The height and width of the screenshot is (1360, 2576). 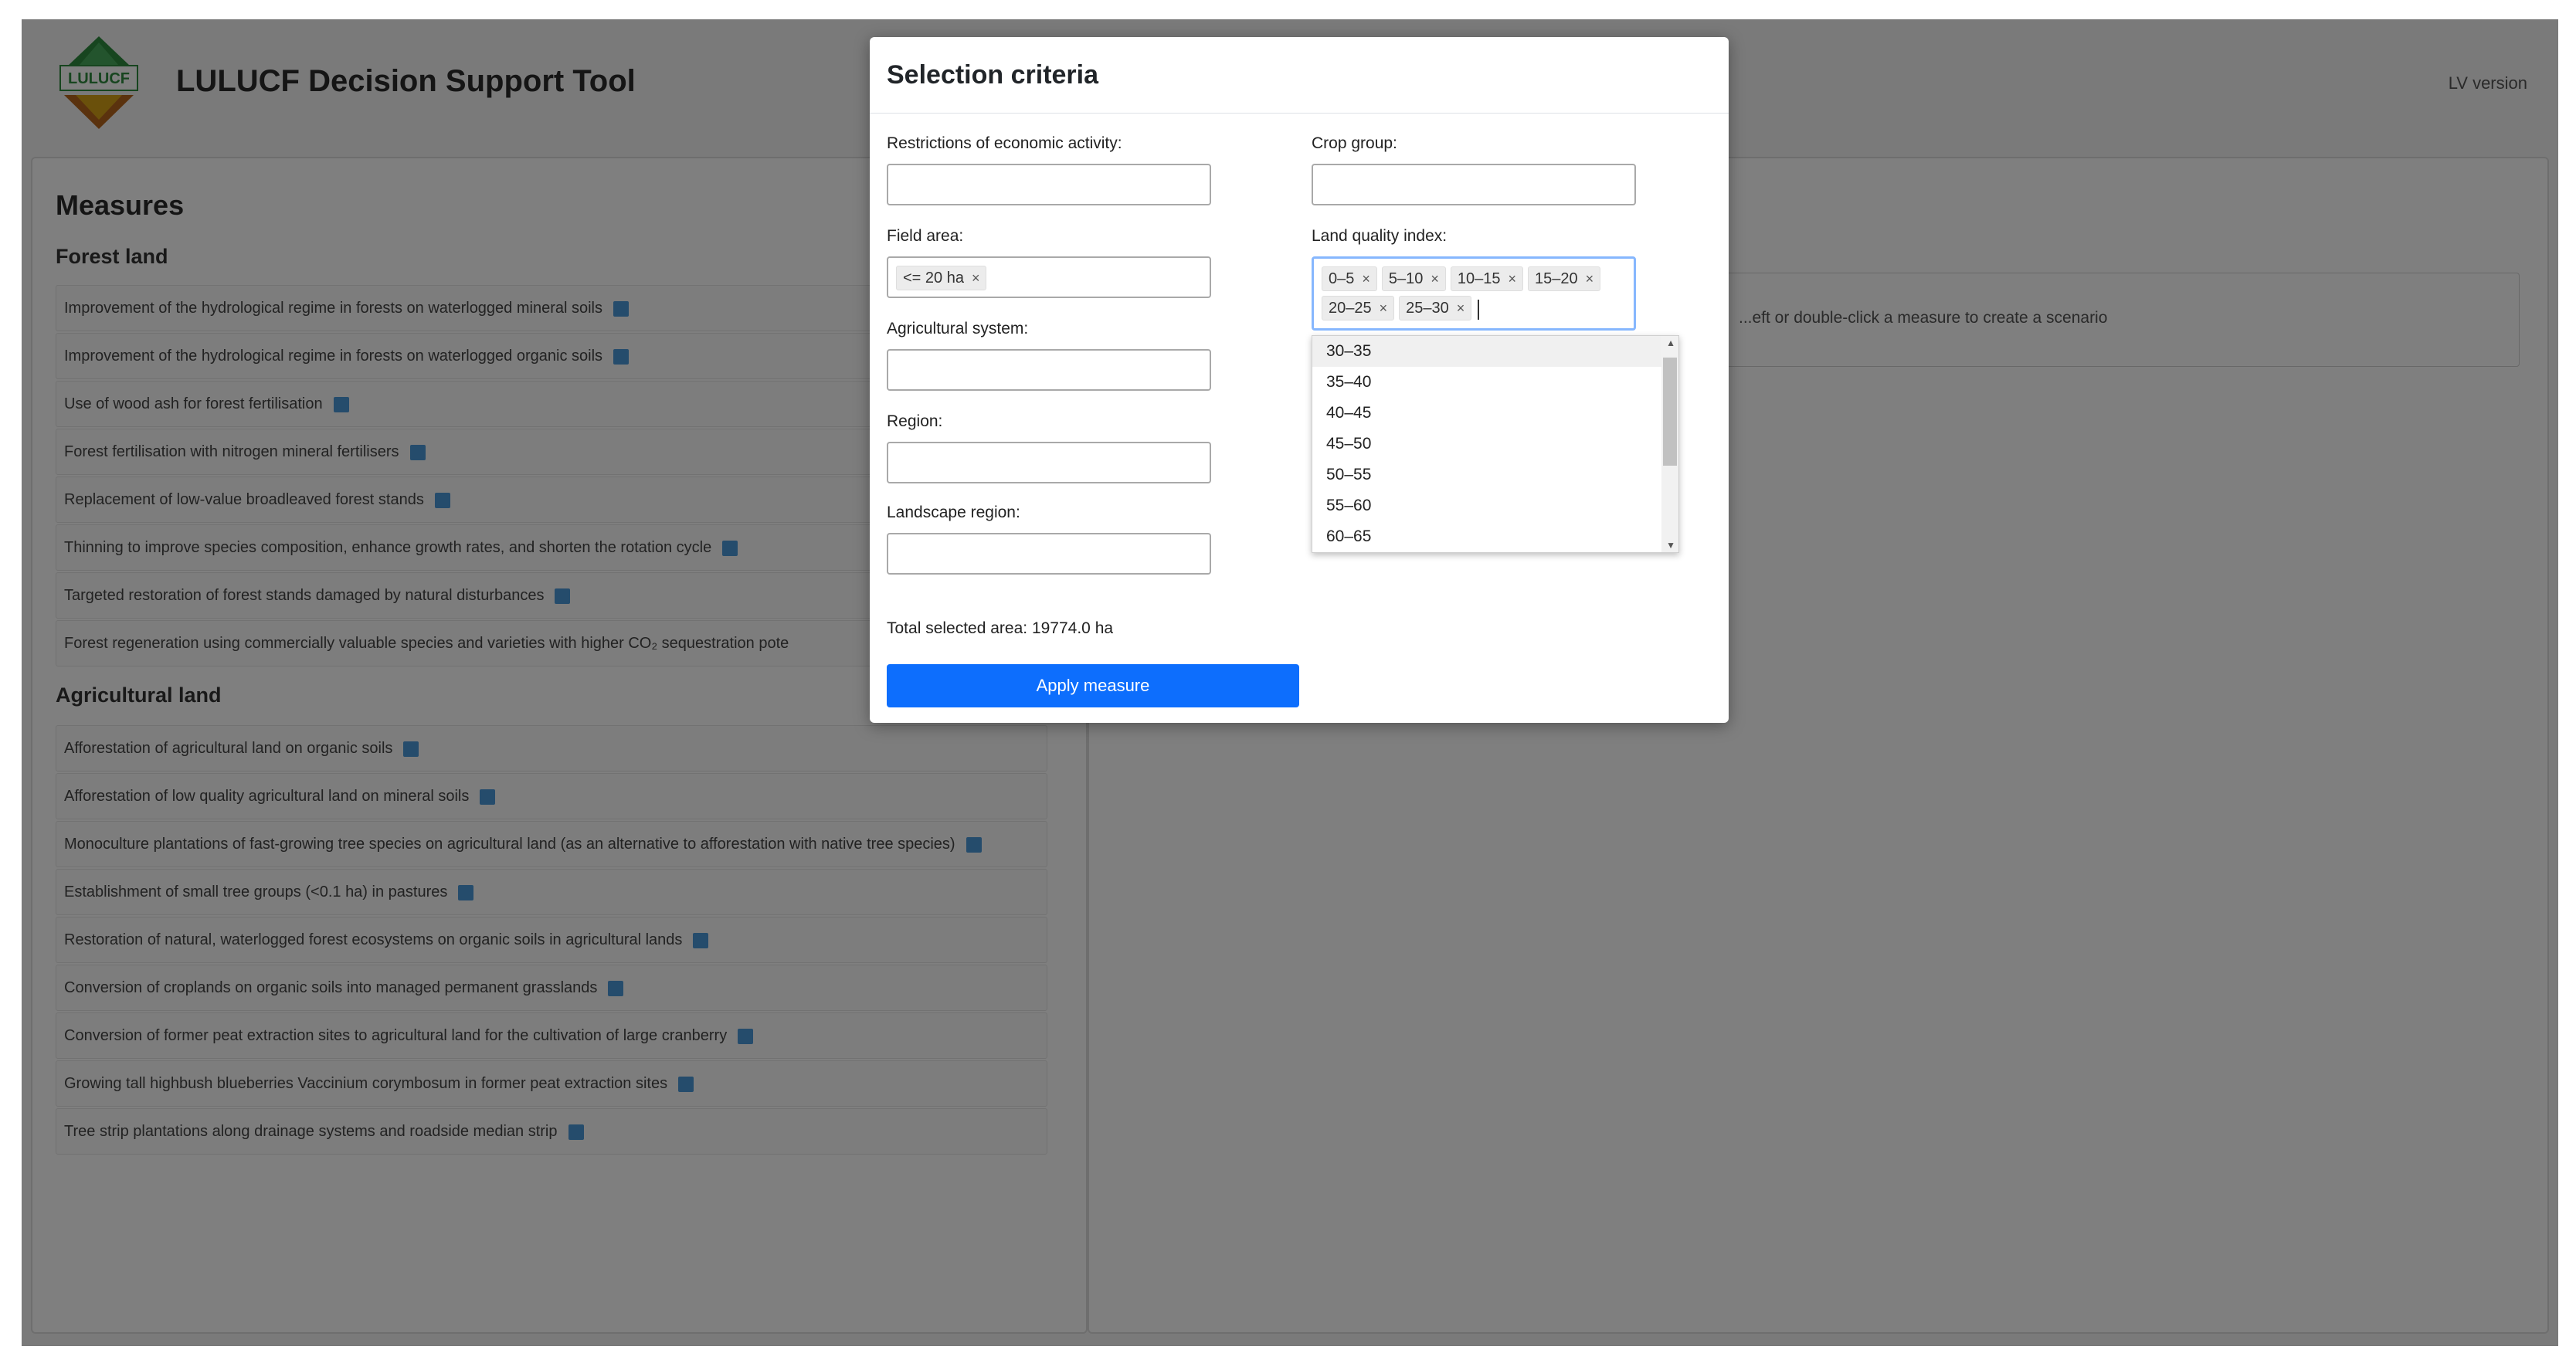 I want to click on agri-system-input, so click(x=1049, y=370).